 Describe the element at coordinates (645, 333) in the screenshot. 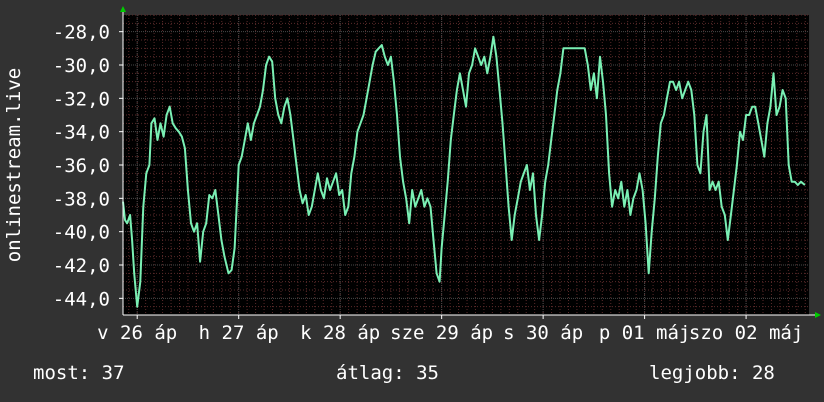

I see `x-tick-label: p 01 máj` at that location.